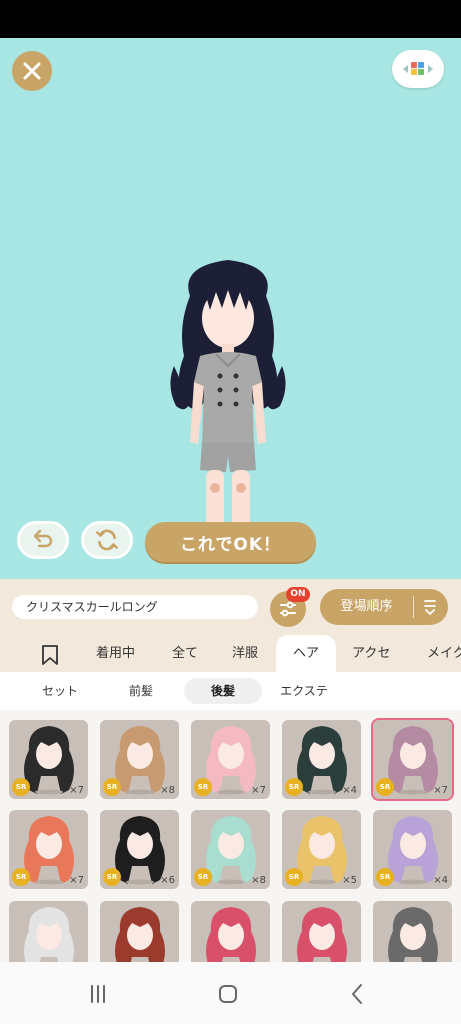 Image resolution: width=461 pixels, height=1024 pixels. Describe the element at coordinates (230, 653) in the screenshot. I see `category-tabs: 着用中 全て 洋服 ヘア アクセ メイク` at that location.